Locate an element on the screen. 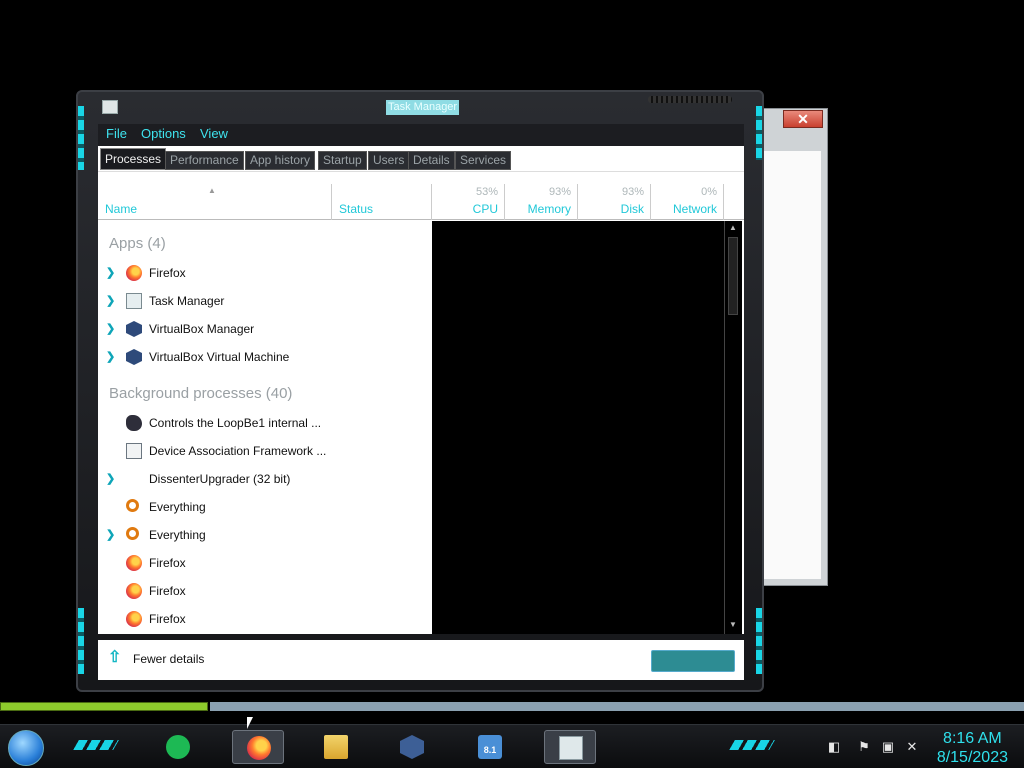 The image size is (1024, 768). column-memory: 93% Memory is located at coordinates (541, 202).